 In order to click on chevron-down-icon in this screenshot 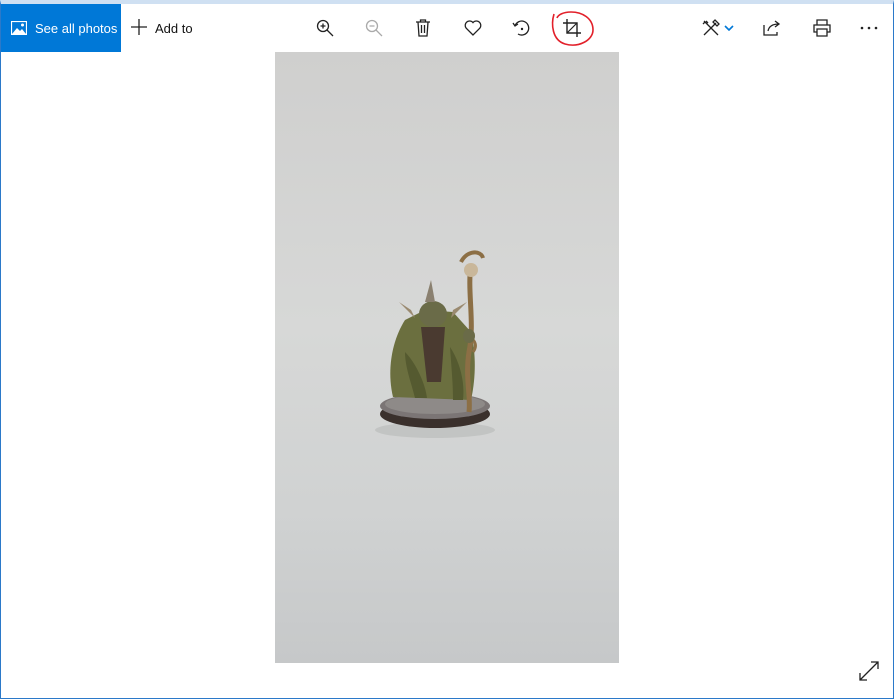, I will do `click(729, 28)`.